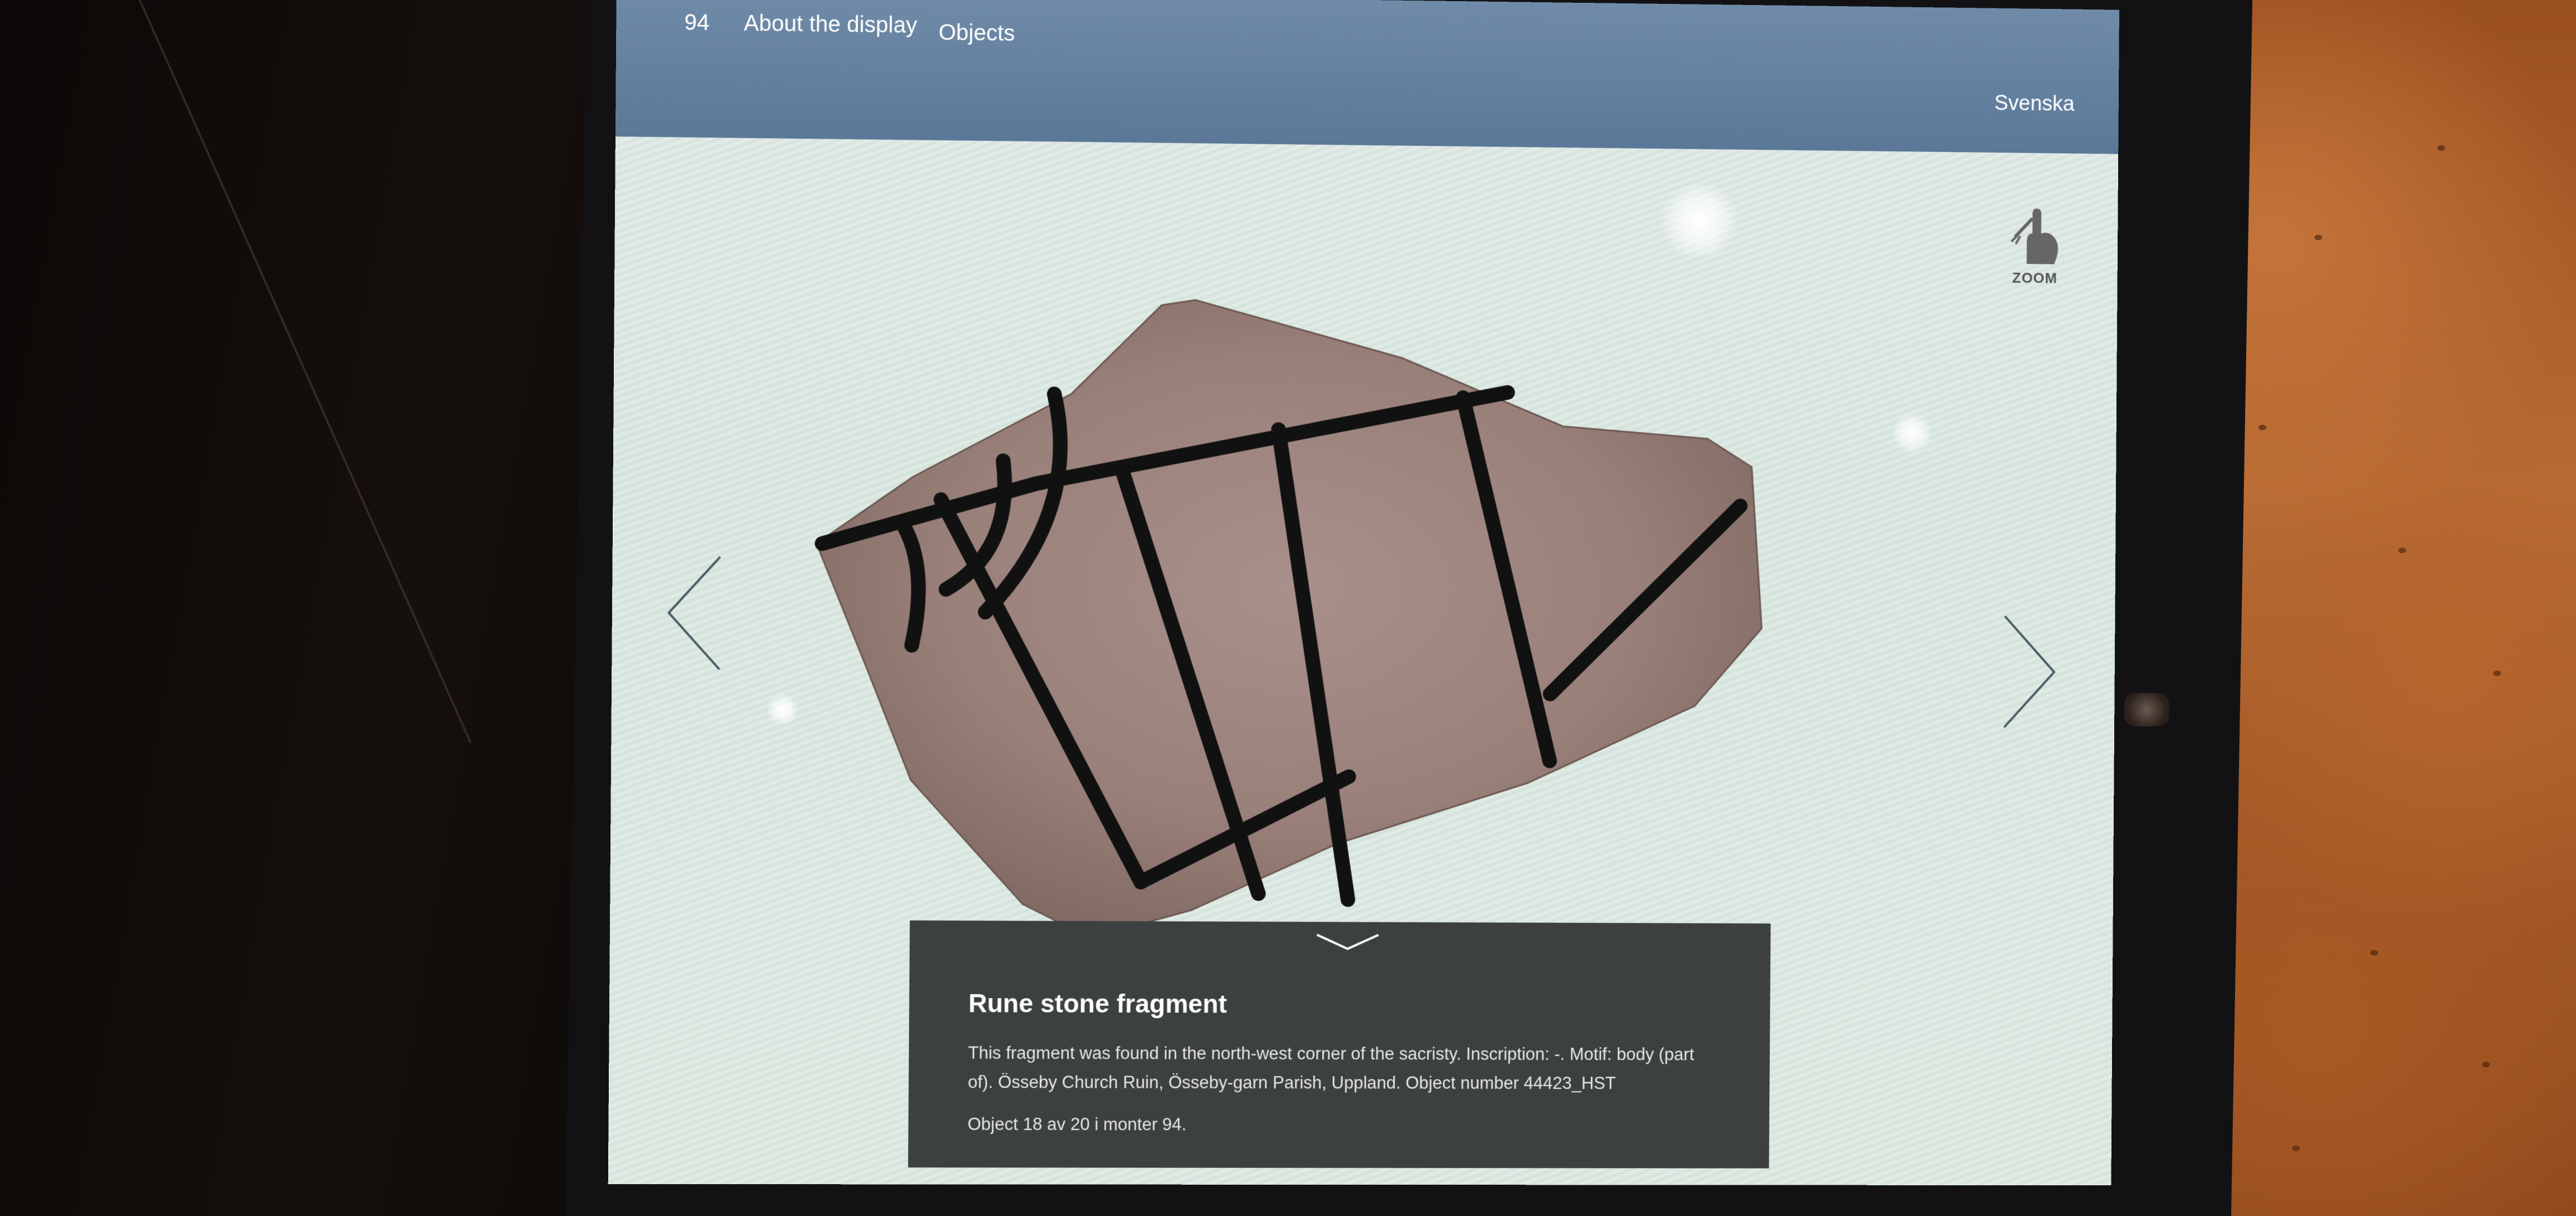  What do you see at coordinates (1367, 77) in the screenshot?
I see `top-navigation-bar: 94 About the display Objects Svenska` at bounding box center [1367, 77].